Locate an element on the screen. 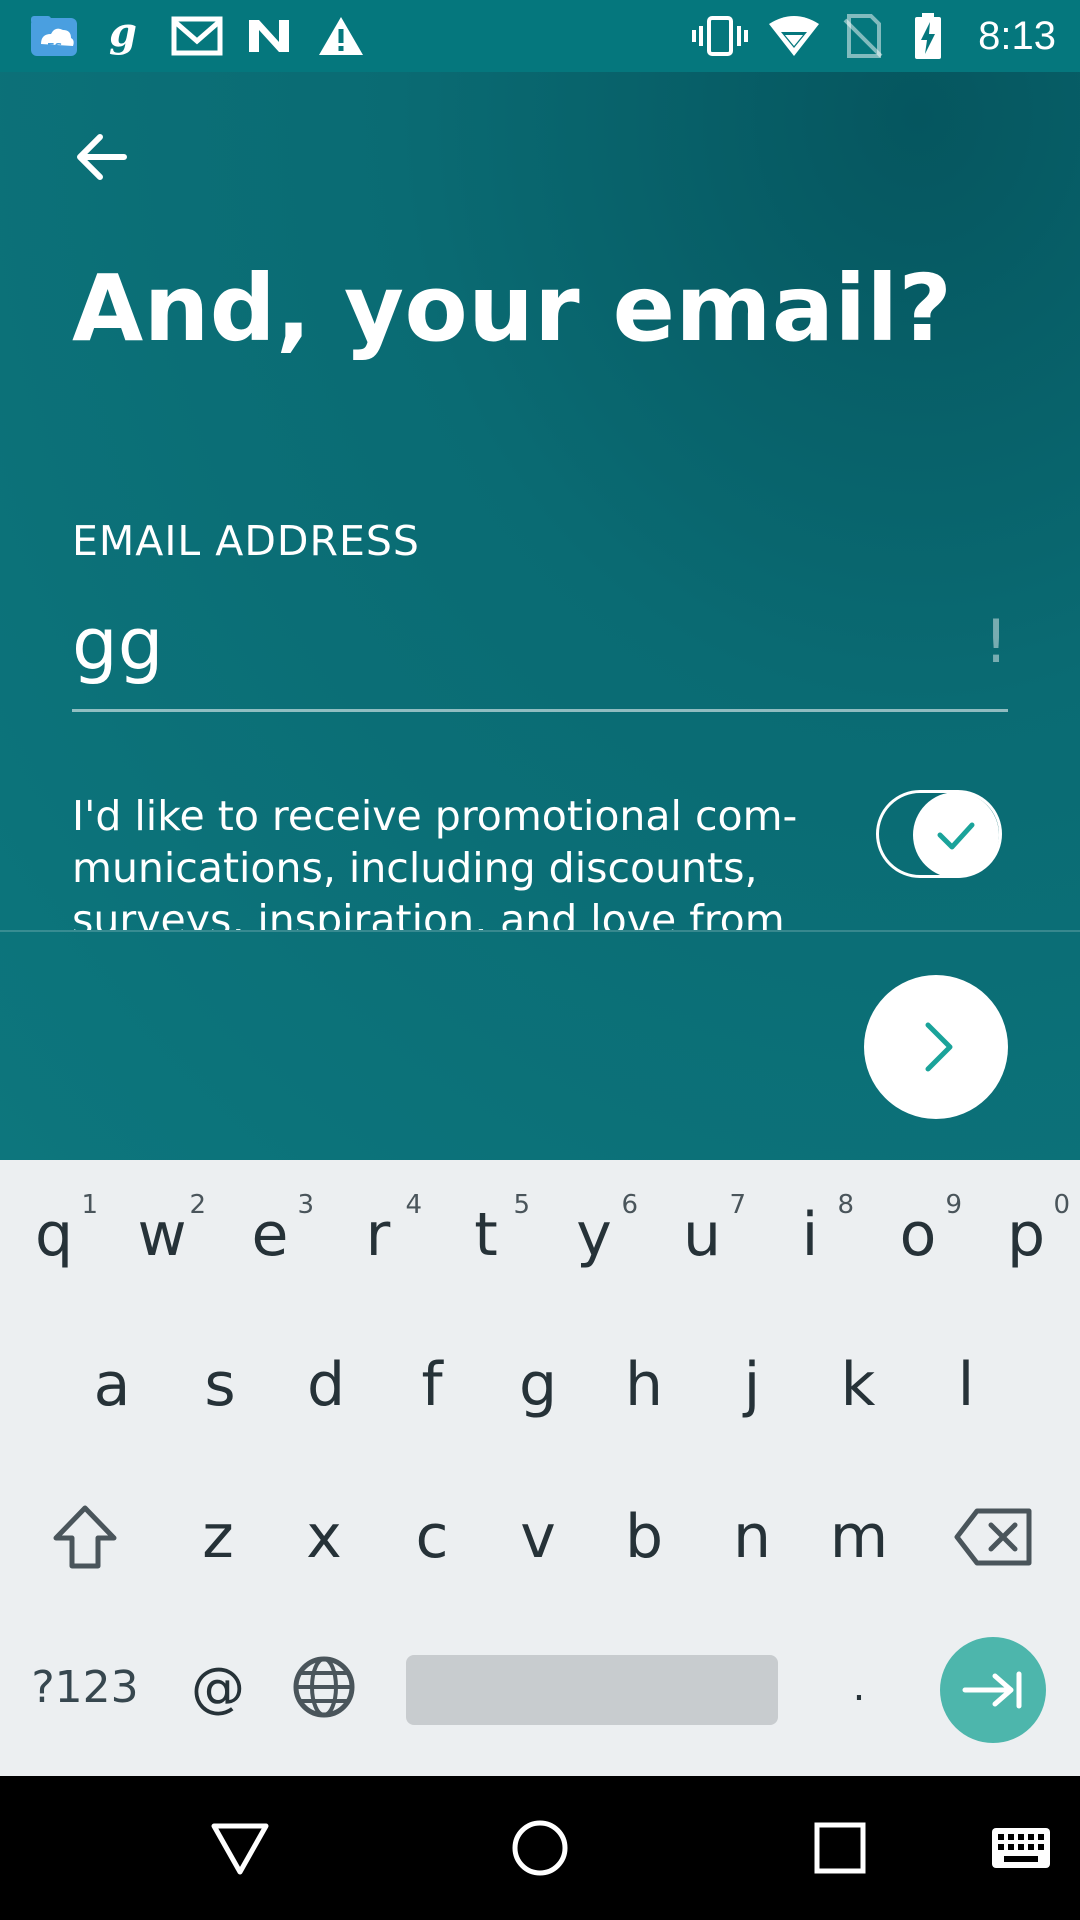  keyboard-icon is located at coordinates (1021, 1848).